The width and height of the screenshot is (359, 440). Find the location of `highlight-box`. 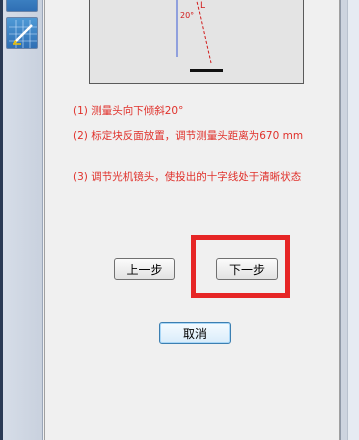

highlight-box is located at coordinates (240, 266).